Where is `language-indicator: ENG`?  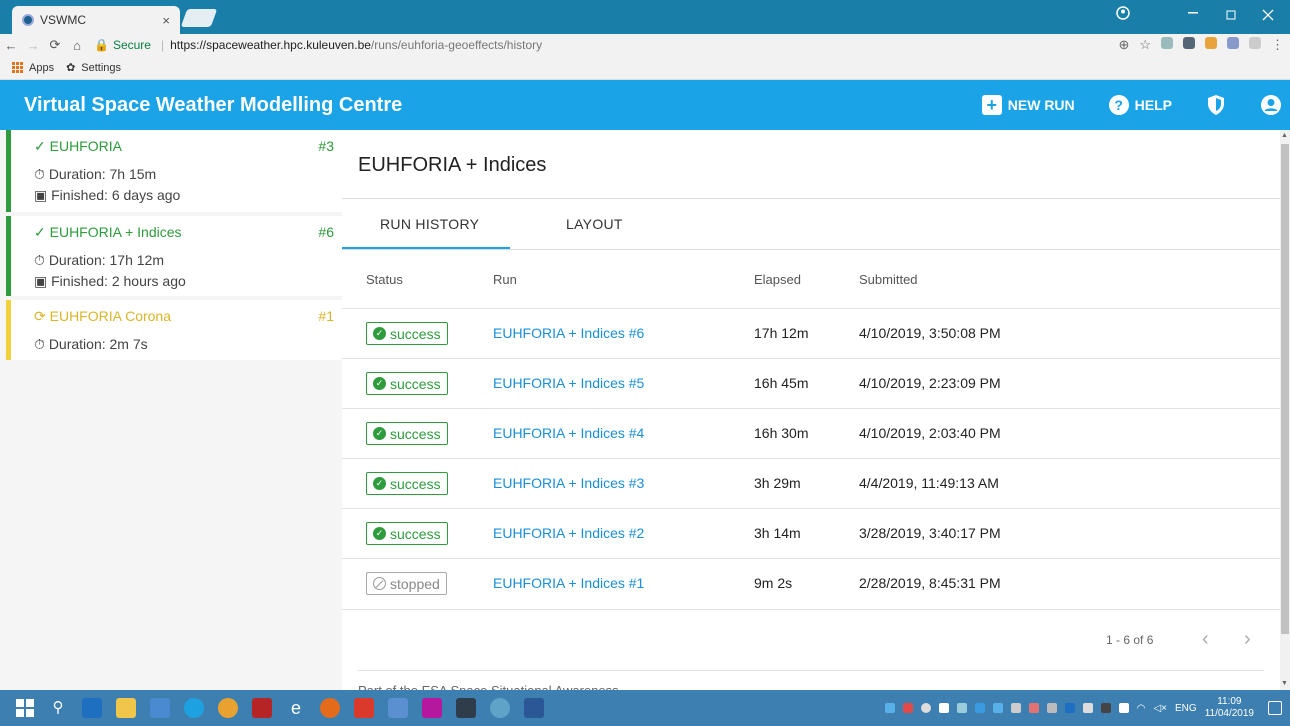 language-indicator: ENG is located at coordinates (1186, 708).